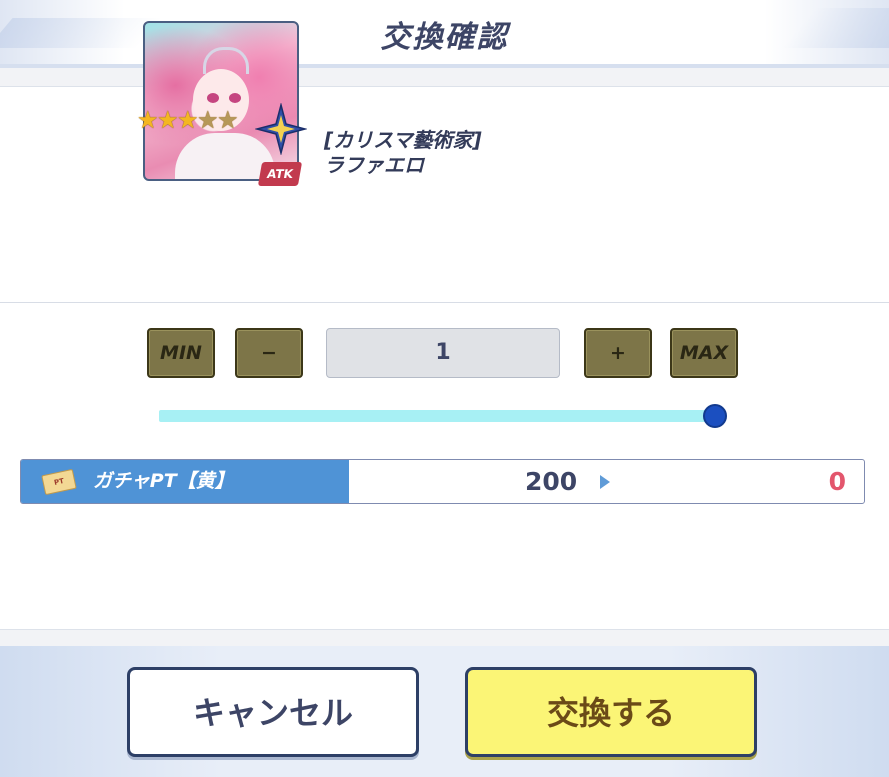  What do you see at coordinates (715, 416) in the screenshot?
I see `quantity-slider-handle` at bounding box center [715, 416].